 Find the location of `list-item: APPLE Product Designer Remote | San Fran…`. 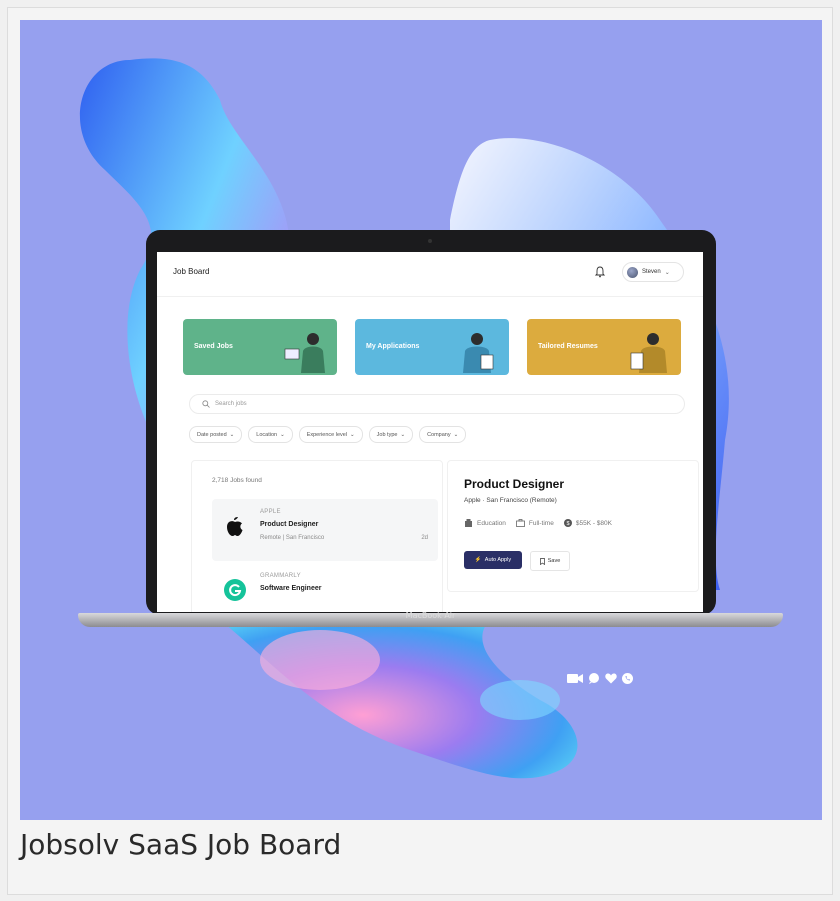

list-item: APPLE Product Designer Remote | San Fran… is located at coordinates (325, 530).